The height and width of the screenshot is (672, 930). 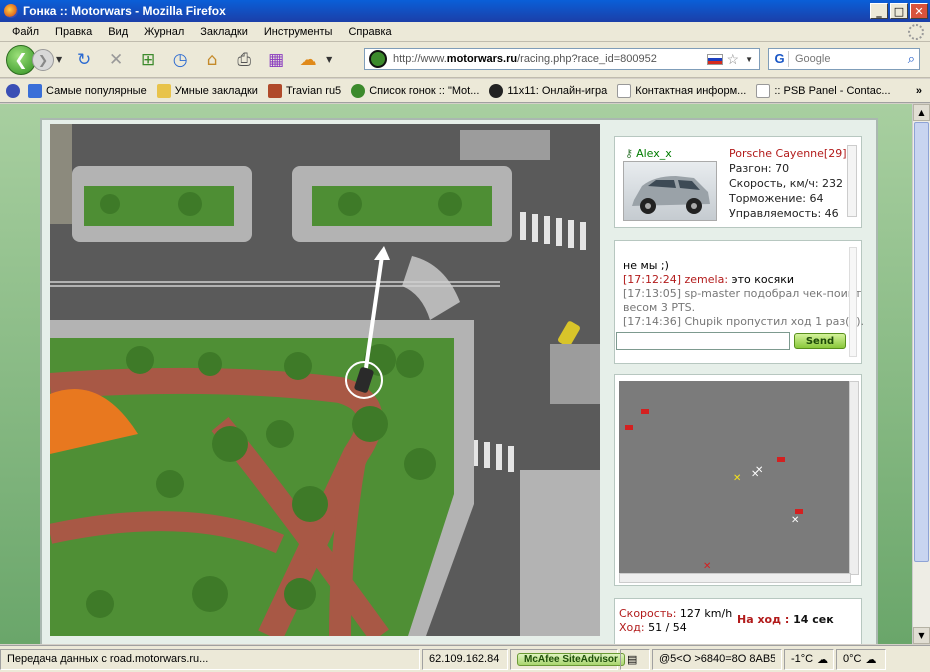 What do you see at coordinates (378, 59) in the screenshot?
I see `site-favicon-icon` at bounding box center [378, 59].